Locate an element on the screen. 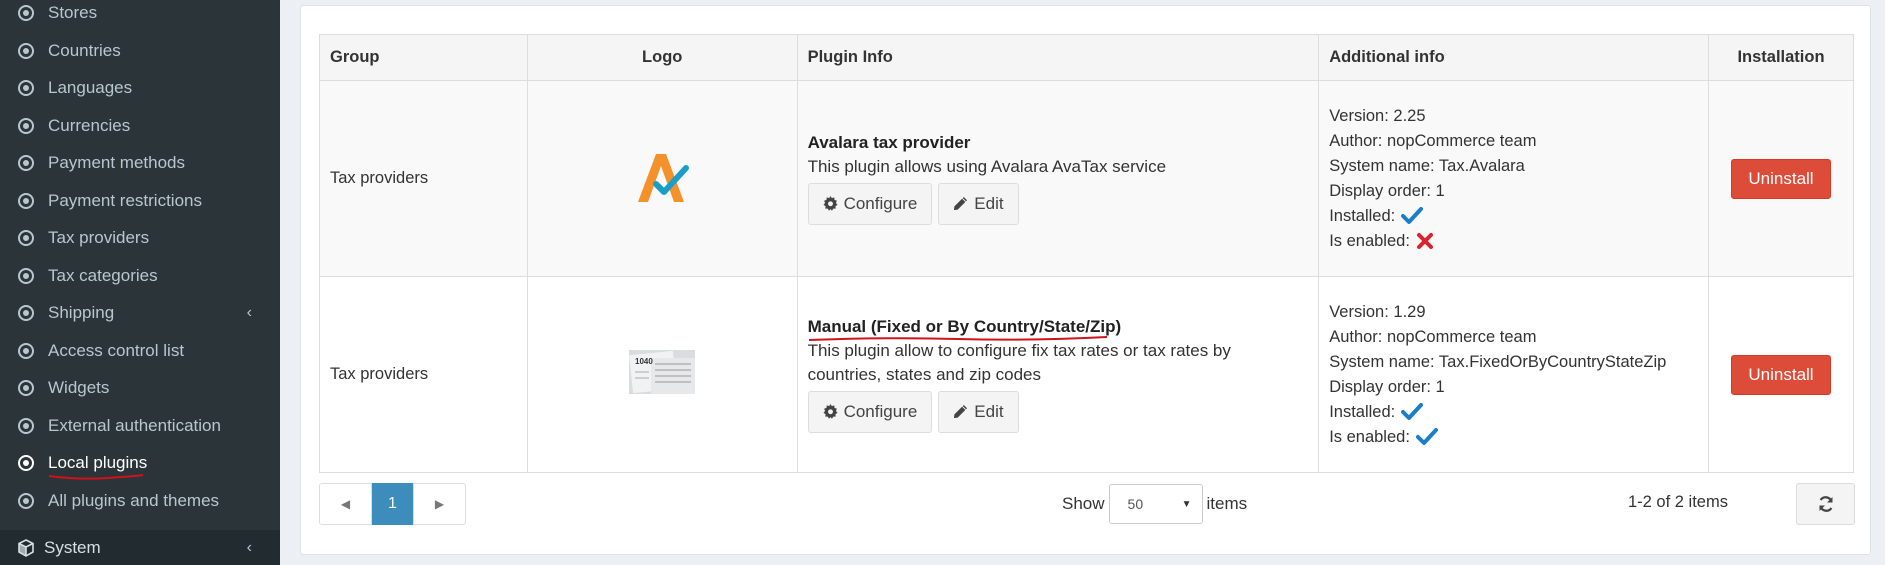  sidebar-item-tax-categories: Tax categories is located at coordinates (140, 275).